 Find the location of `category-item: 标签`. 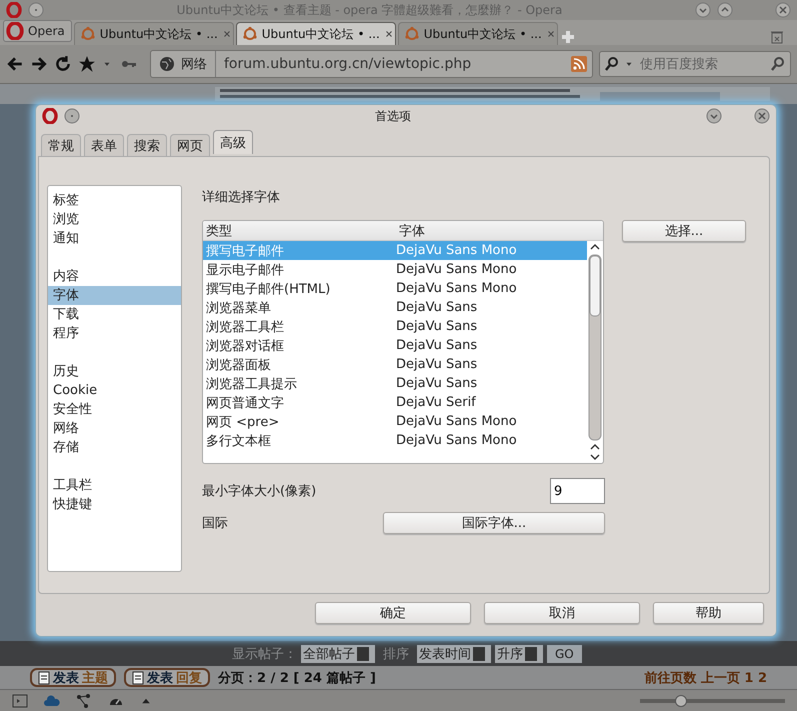

category-item: 标签 is located at coordinates (114, 200).